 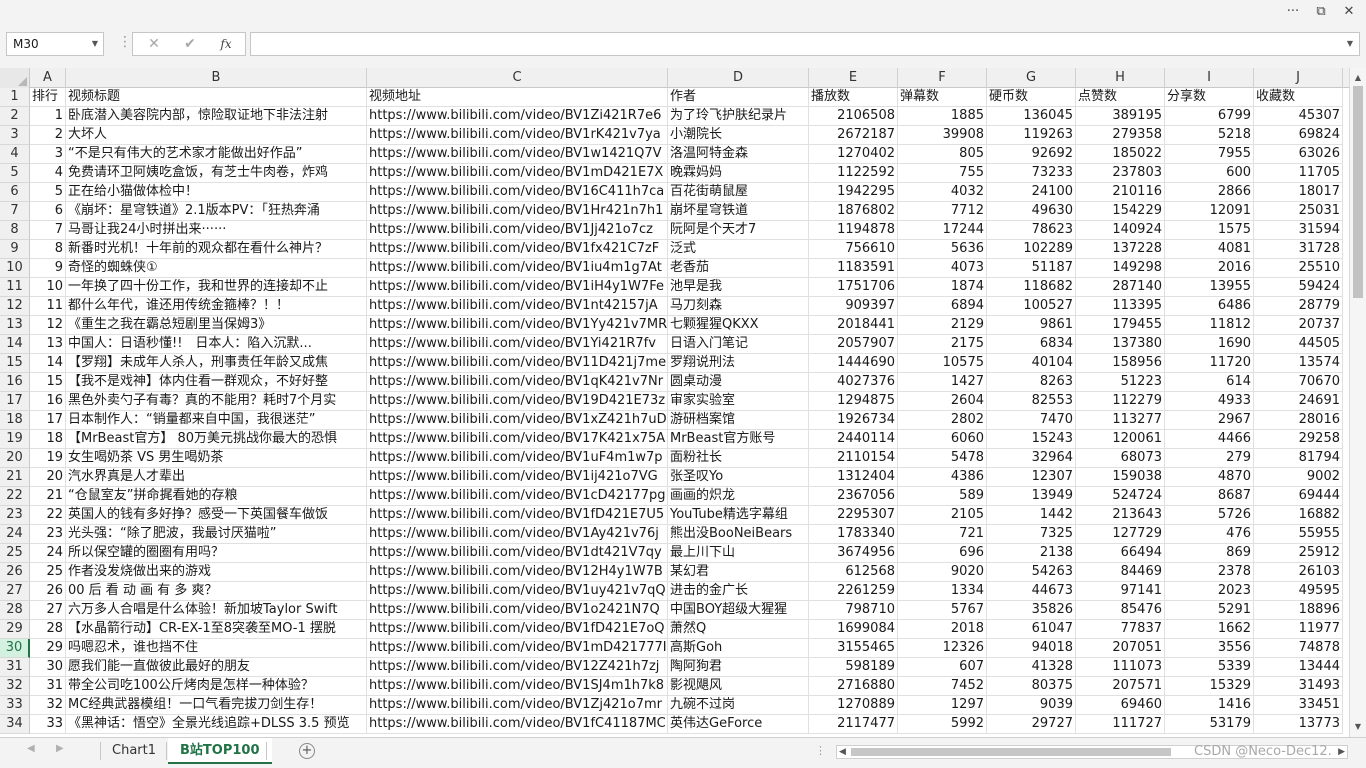 I want to click on table-cell: 3674956, so click(x=853, y=553).